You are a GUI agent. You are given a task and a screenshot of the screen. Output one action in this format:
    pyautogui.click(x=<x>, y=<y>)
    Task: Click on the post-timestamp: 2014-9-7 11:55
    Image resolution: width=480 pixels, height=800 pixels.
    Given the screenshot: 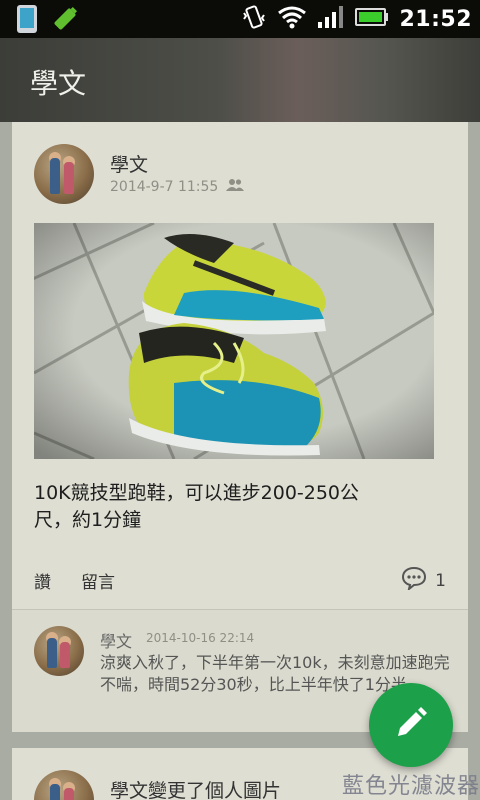 What is the action you would take?
    pyautogui.click(x=164, y=187)
    